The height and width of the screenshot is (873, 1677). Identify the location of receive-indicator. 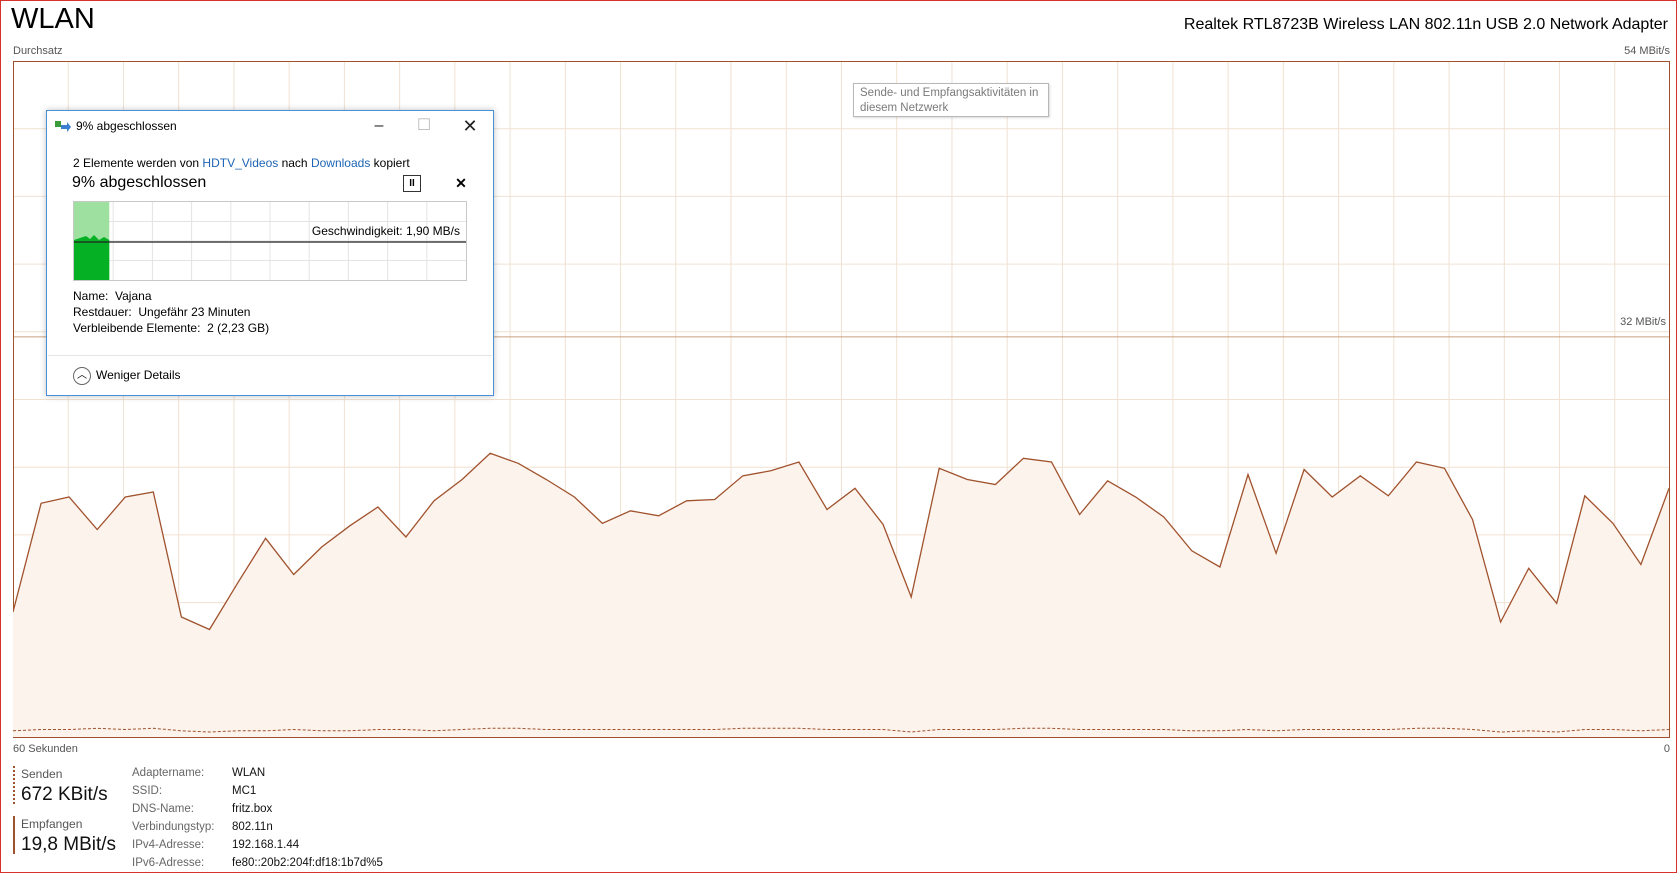
(14, 835).